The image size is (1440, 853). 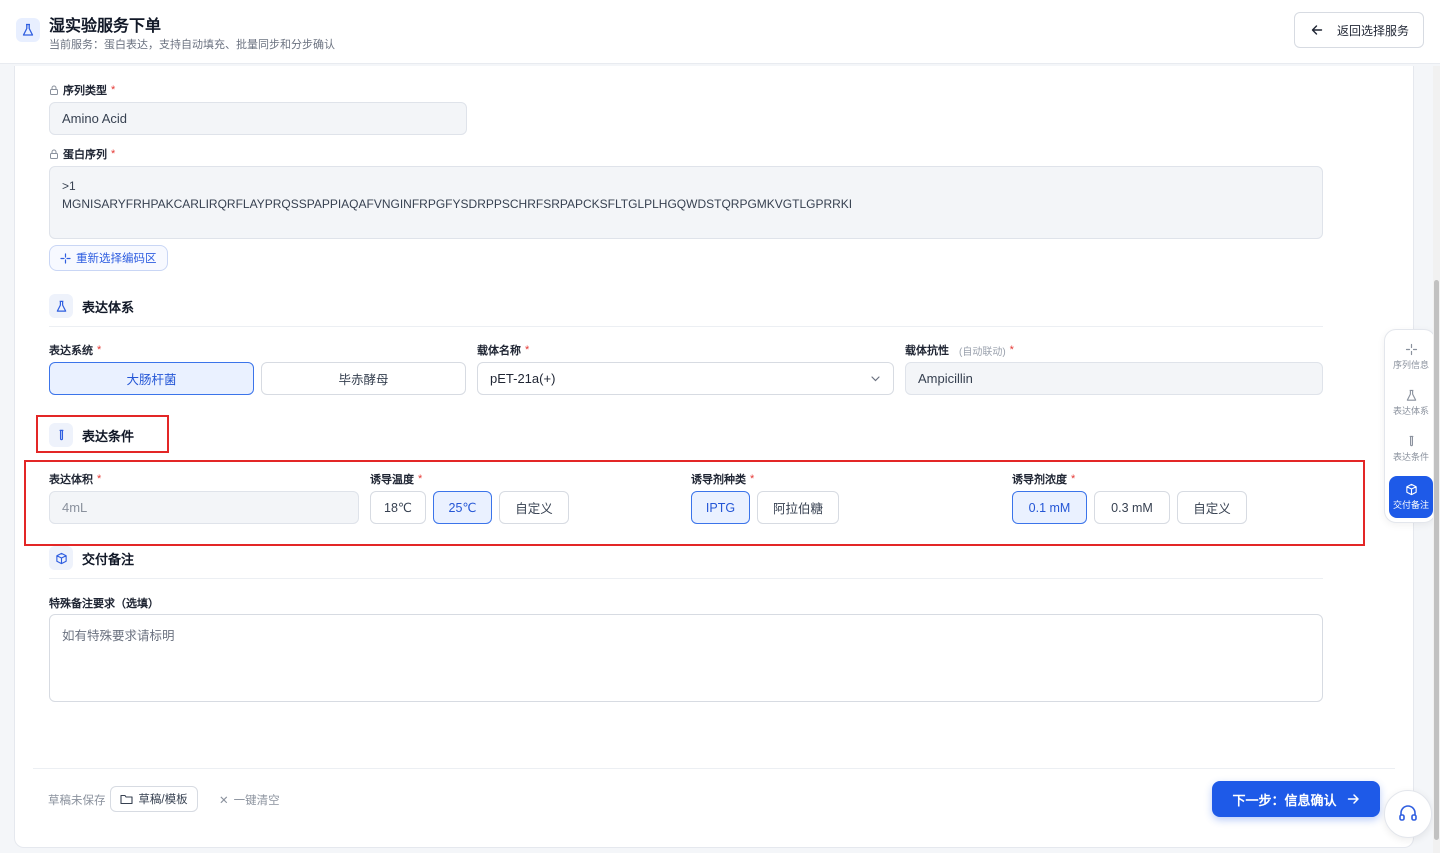 I want to click on arrow-right-icon, so click(x=1353, y=799).